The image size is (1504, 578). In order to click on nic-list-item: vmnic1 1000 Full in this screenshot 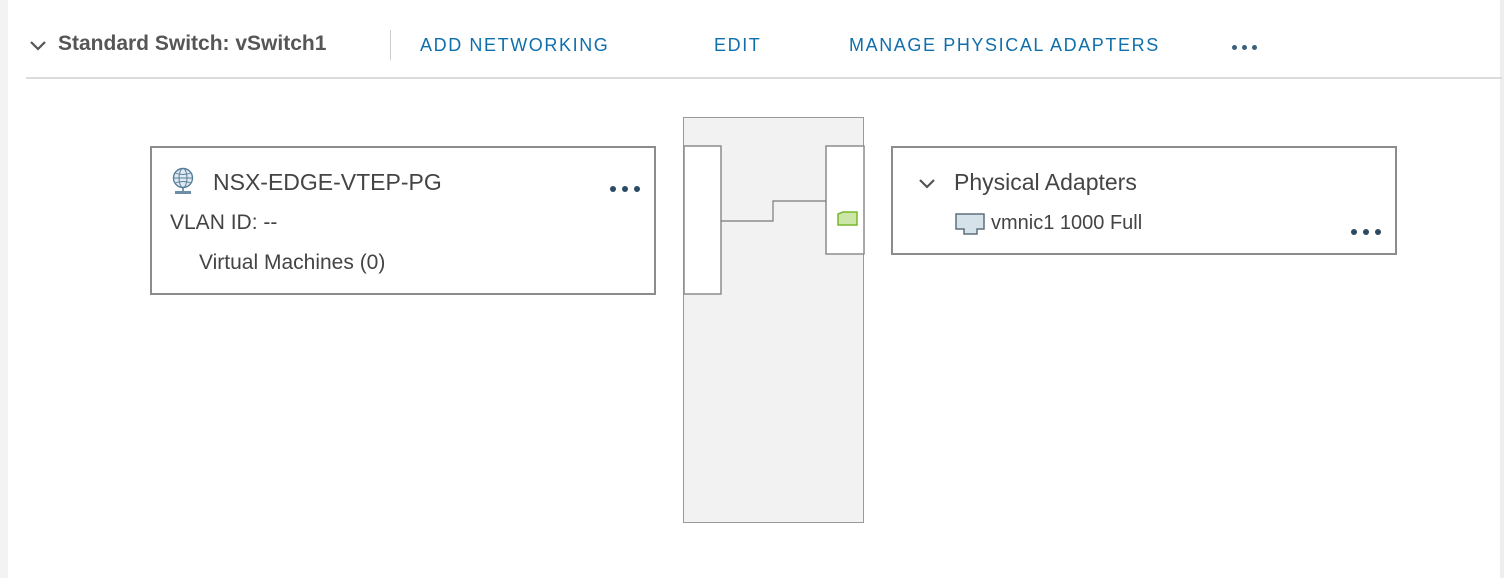, I will do `click(1048, 223)`.